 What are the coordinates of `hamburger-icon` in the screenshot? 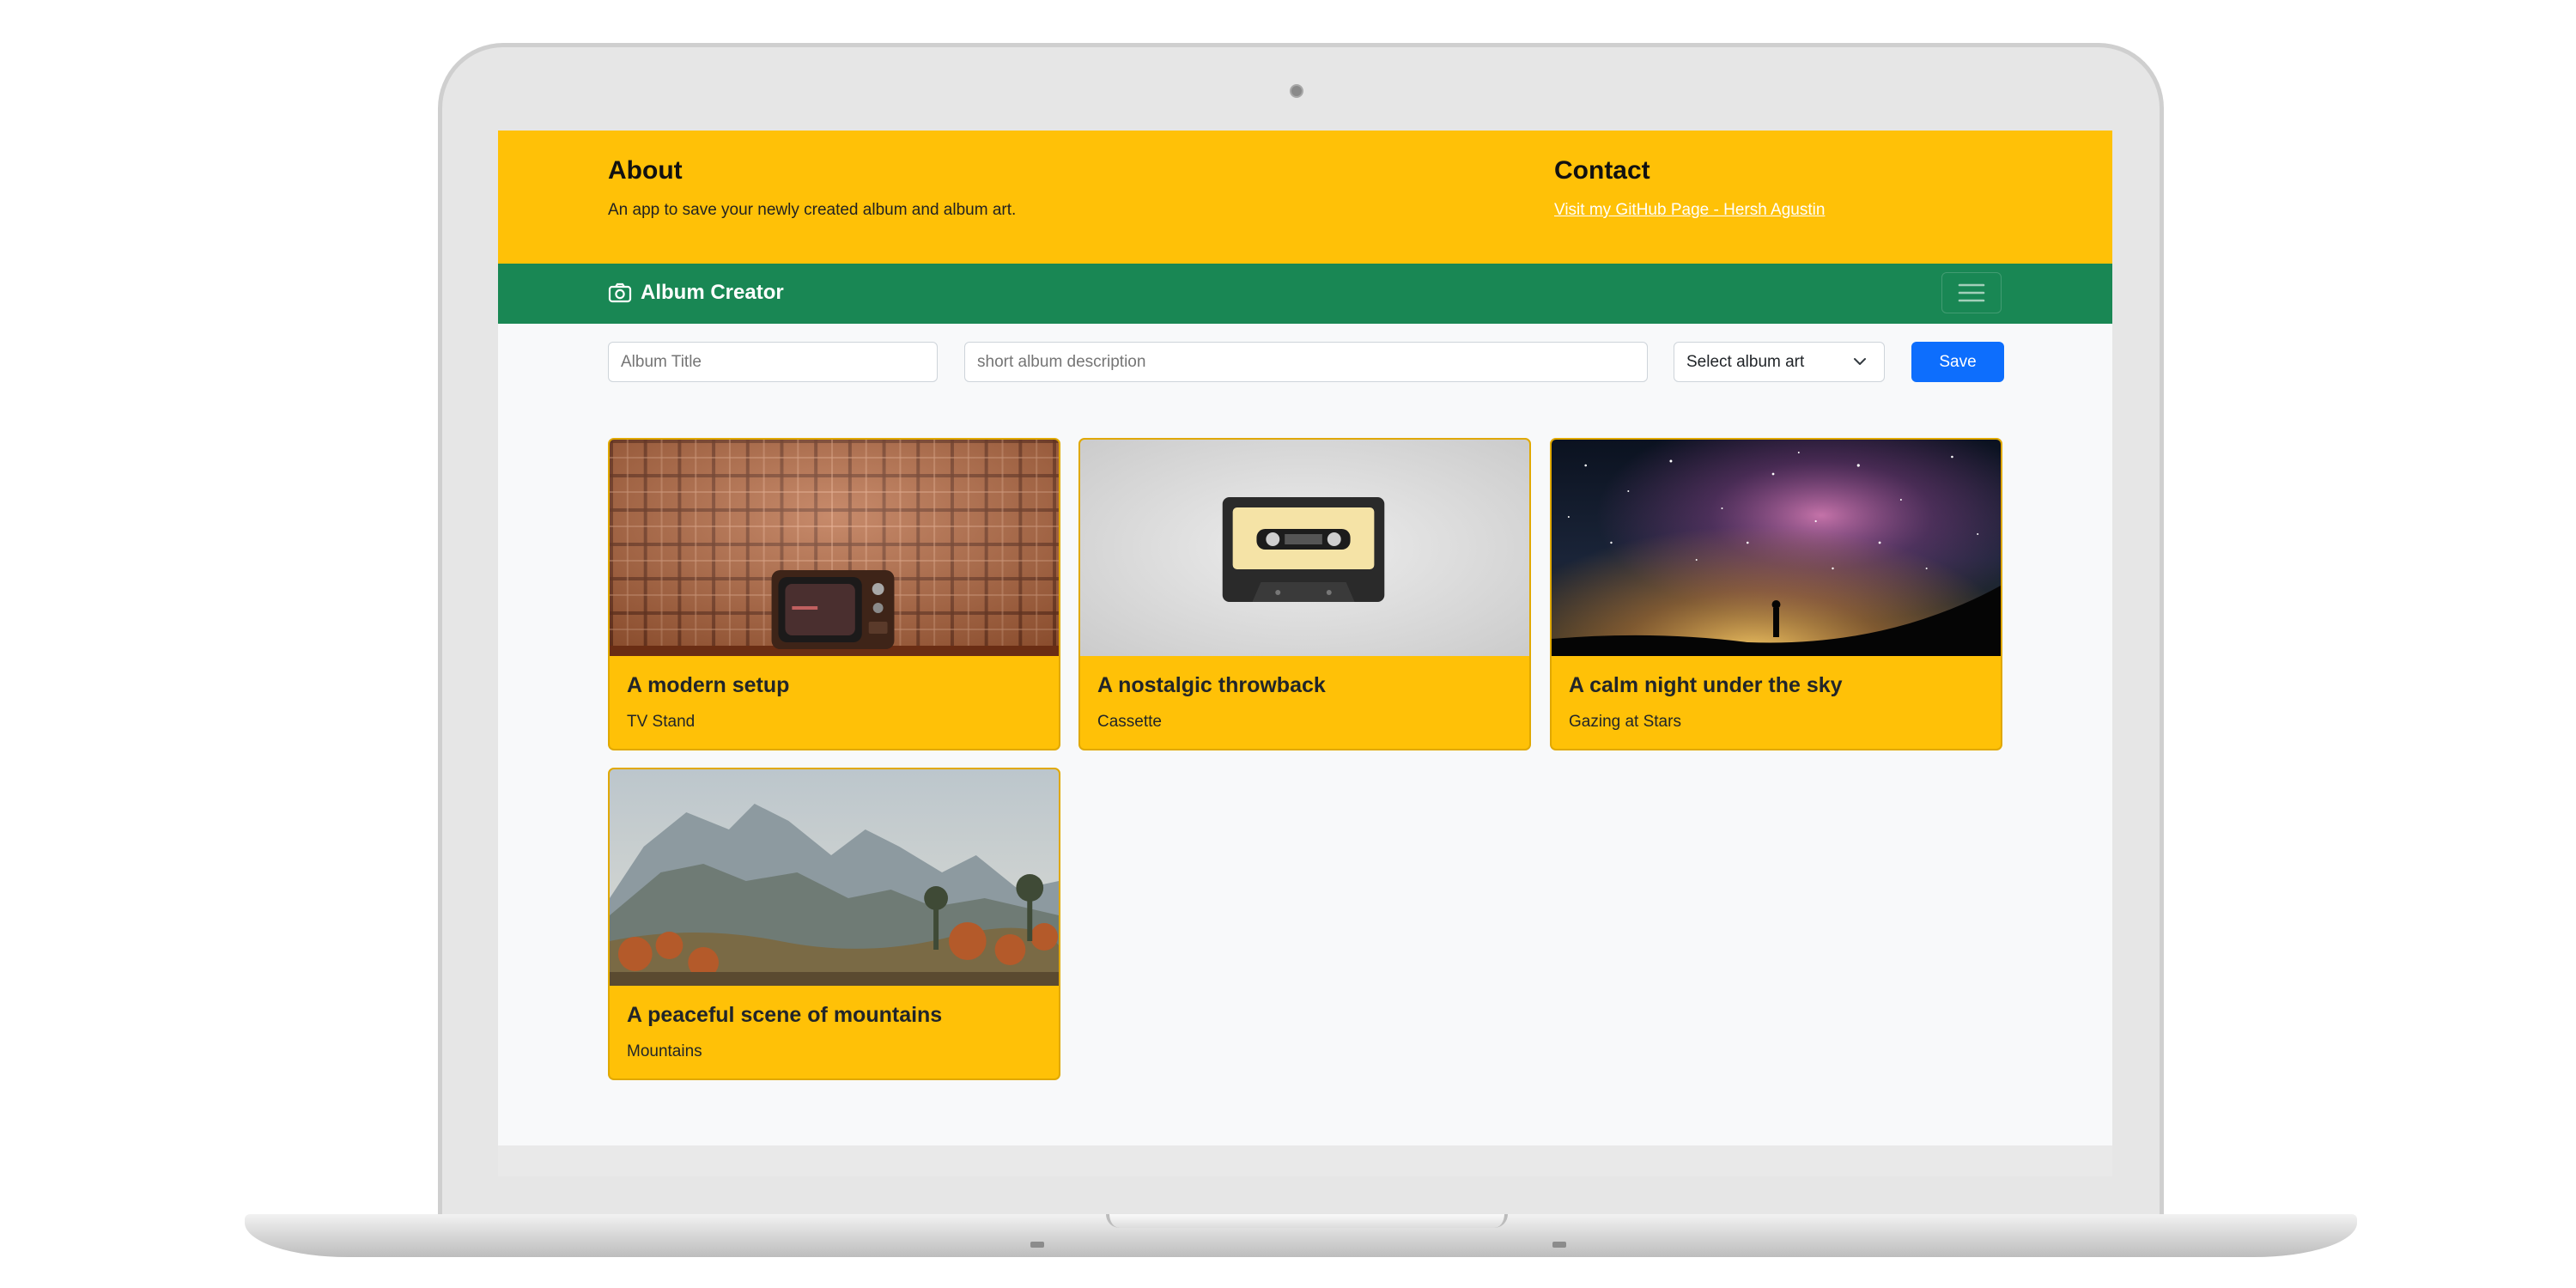 It's located at (1972, 292).